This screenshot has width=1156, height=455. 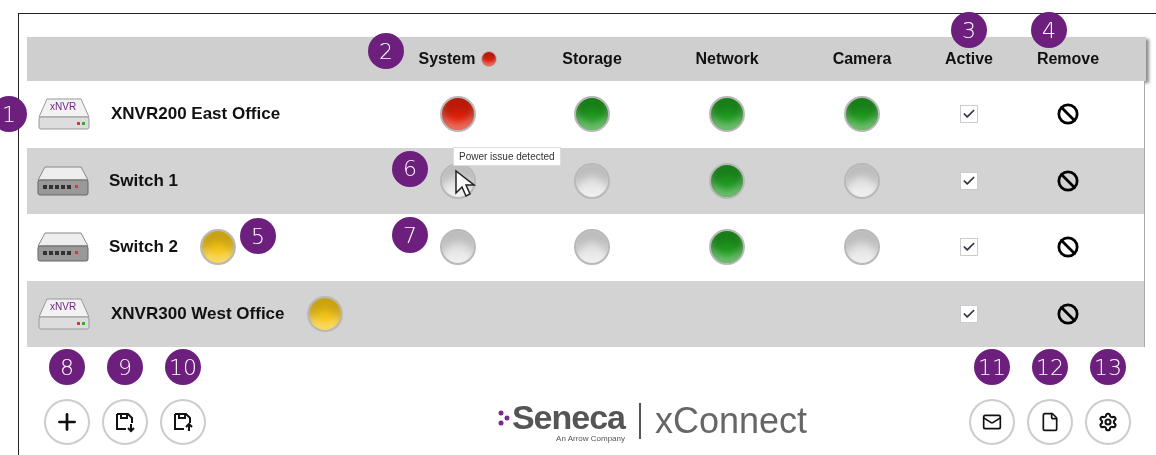 What do you see at coordinates (1108, 367) in the screenshot?
I see `callout-badge: 13` at bounding box center [1108, 367].